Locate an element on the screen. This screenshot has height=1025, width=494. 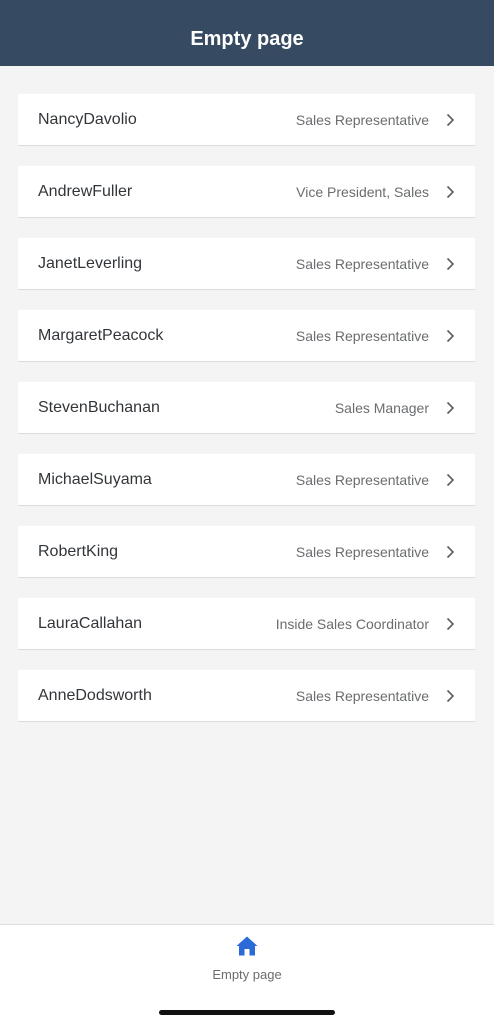
list-item: MargaretPeacock Sales Representative is located at coordinates (246, 336).